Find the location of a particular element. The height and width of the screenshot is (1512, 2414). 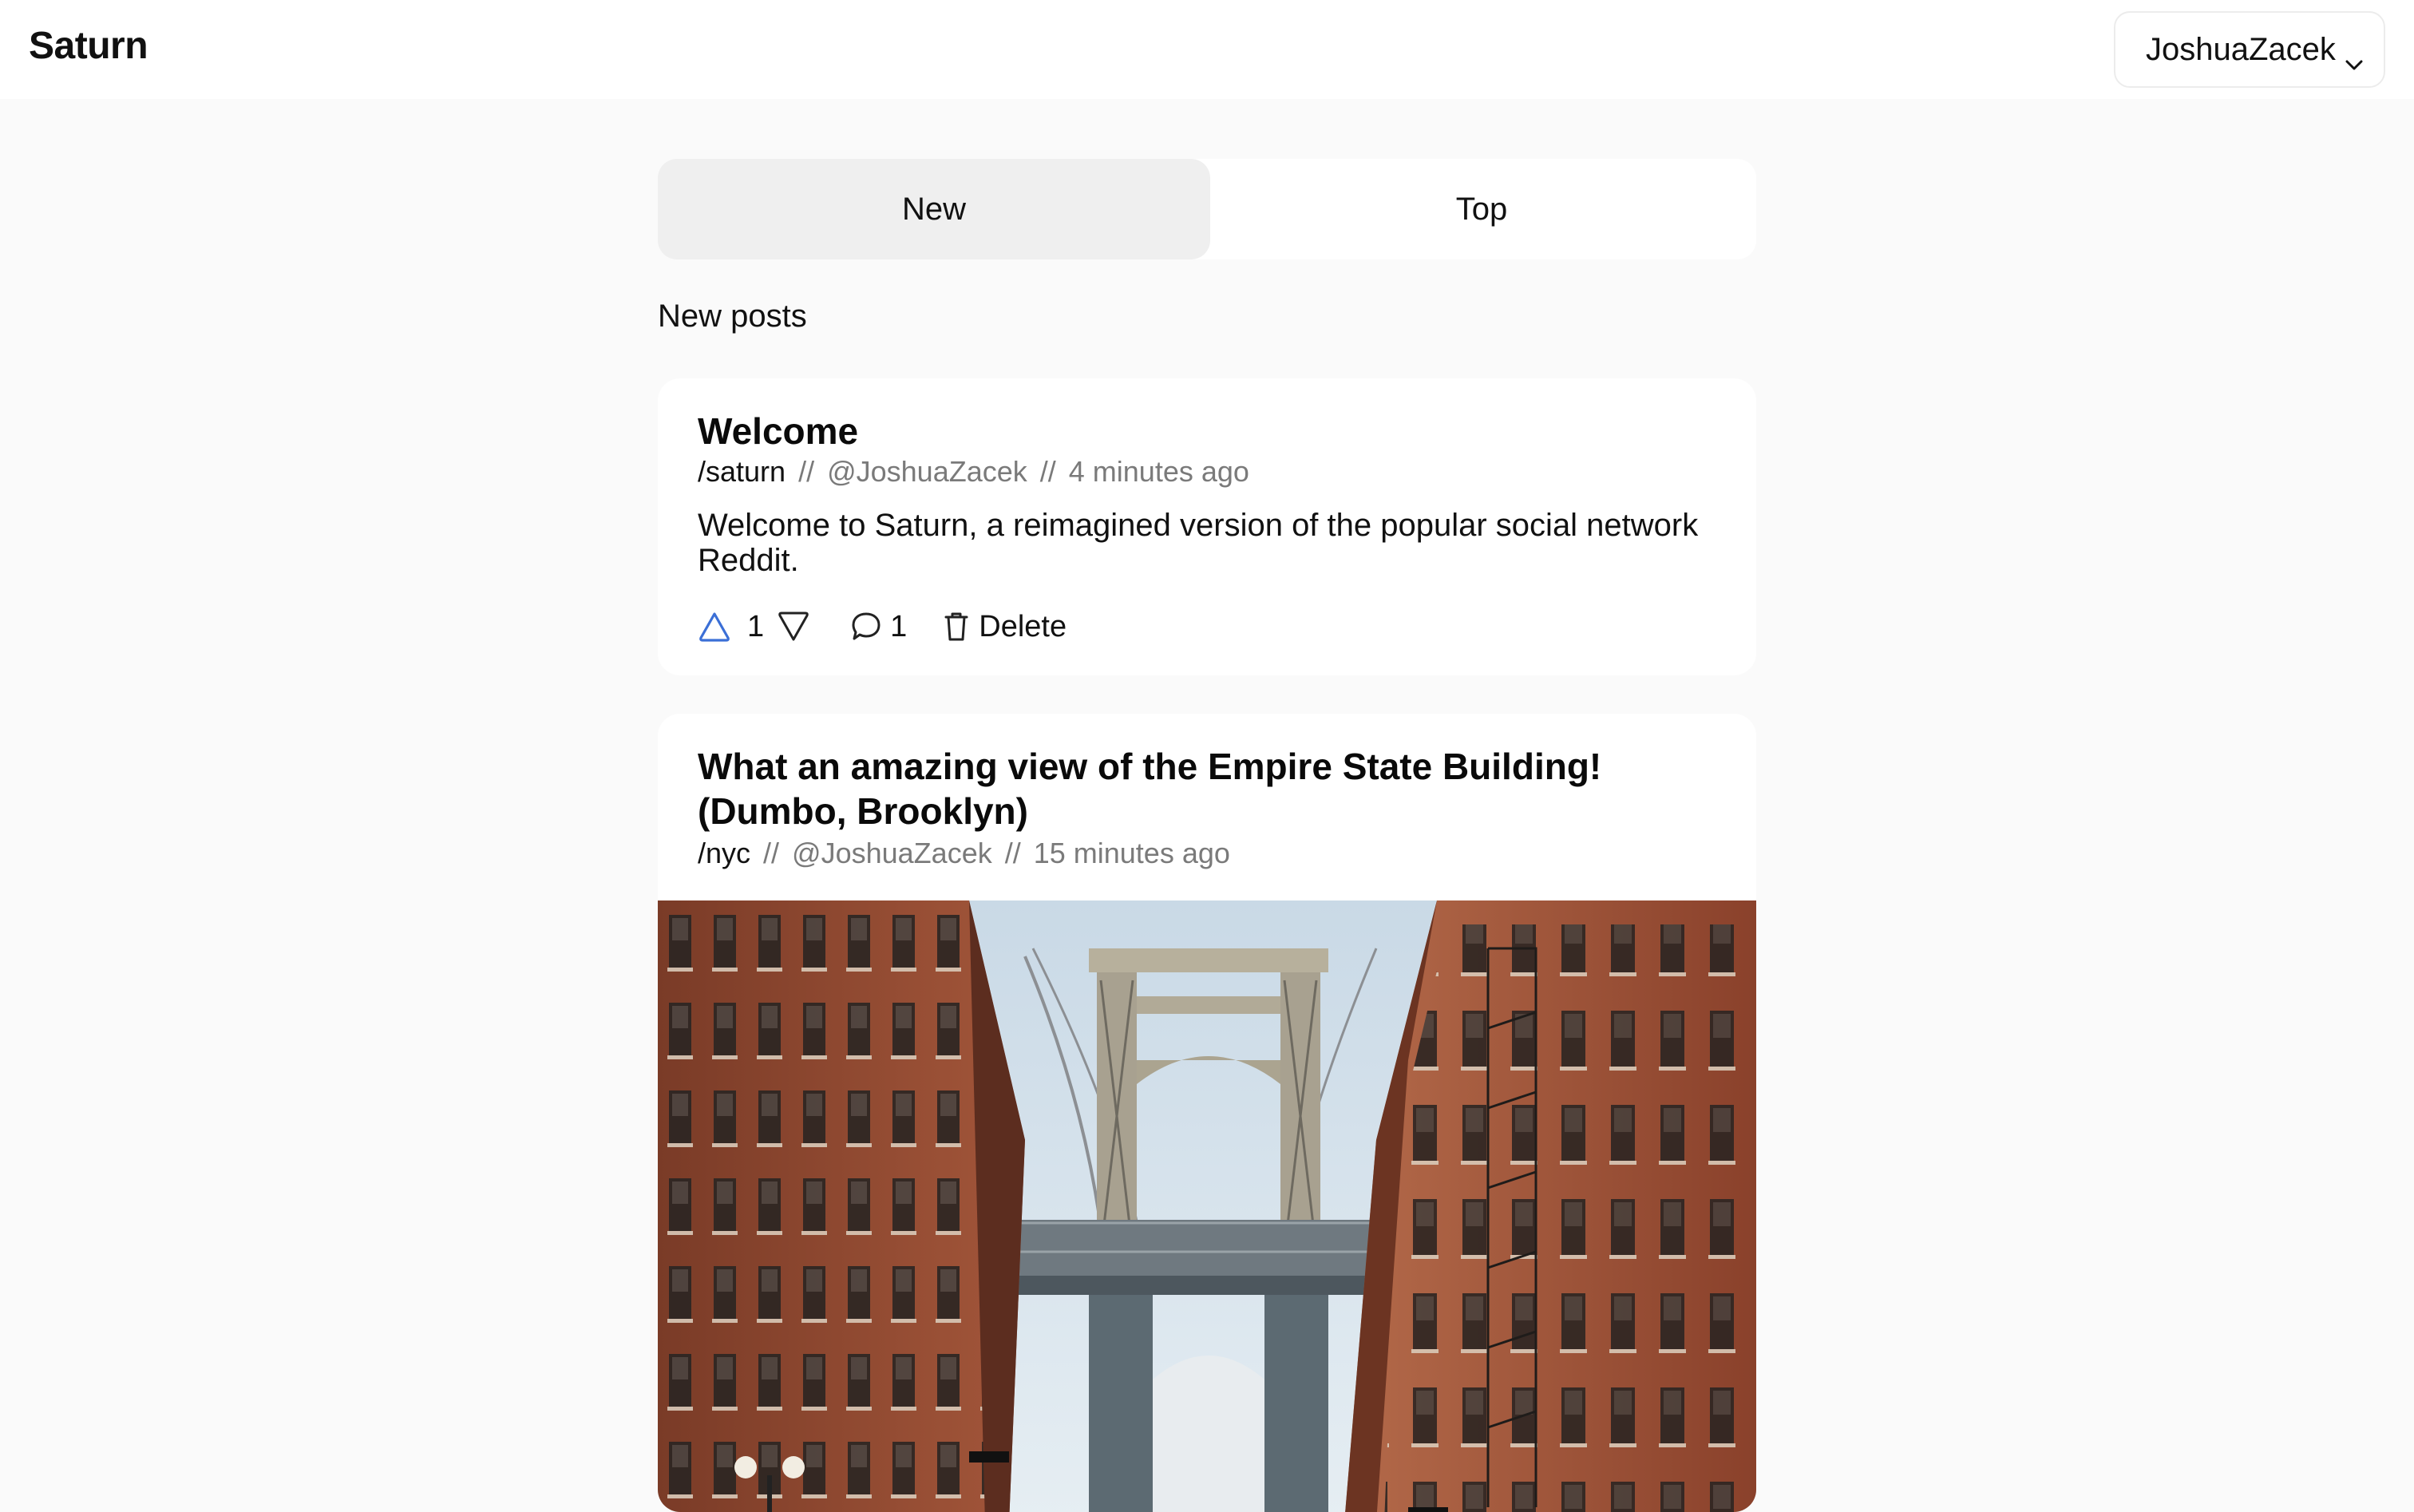

trash-icon is located at coordinates (956, 627).